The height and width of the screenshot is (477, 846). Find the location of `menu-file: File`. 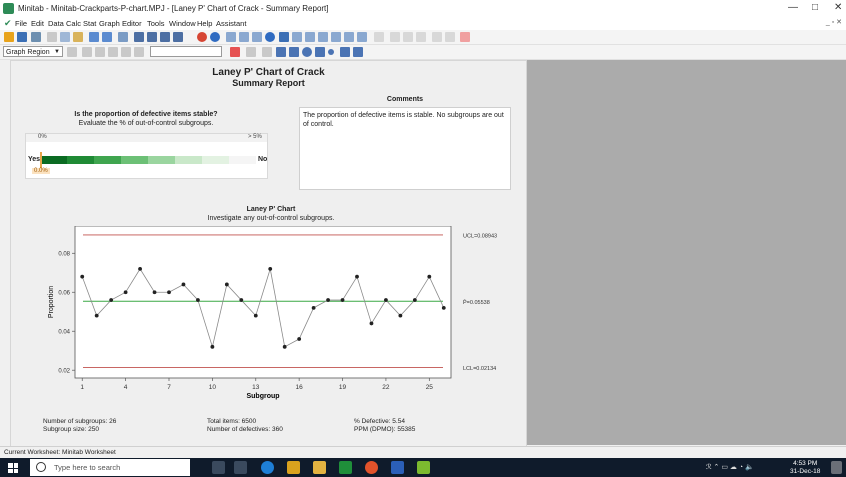

menu-file: File is located at coordinates (21, 23).